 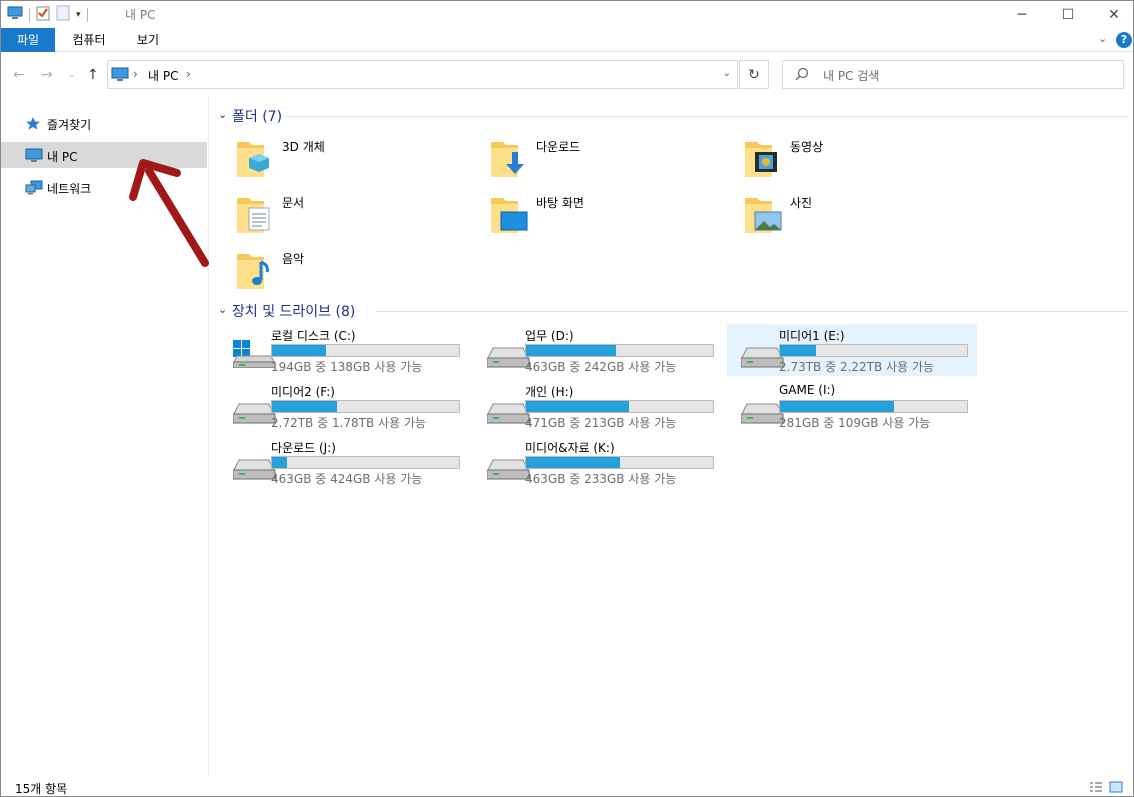 I want to click on new-folder-icon, so click(x=63, y=14).